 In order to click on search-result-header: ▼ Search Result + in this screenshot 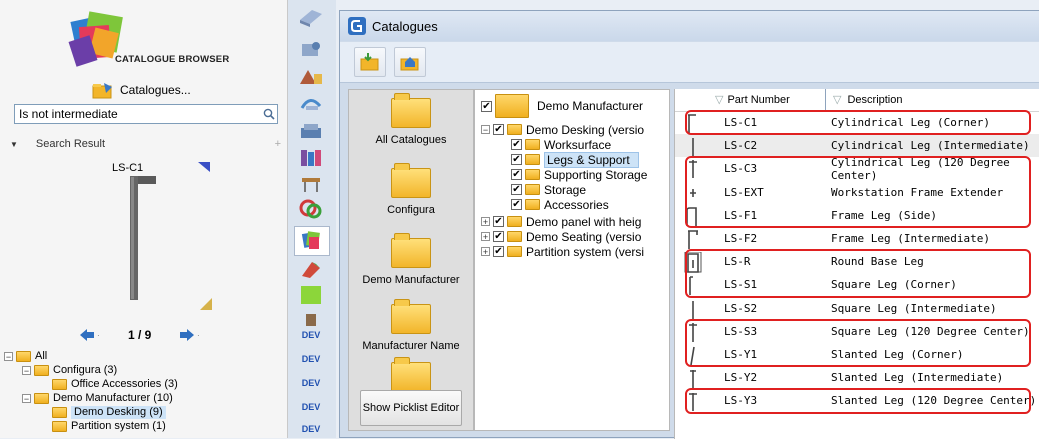, I will do `click(143, 144)`.